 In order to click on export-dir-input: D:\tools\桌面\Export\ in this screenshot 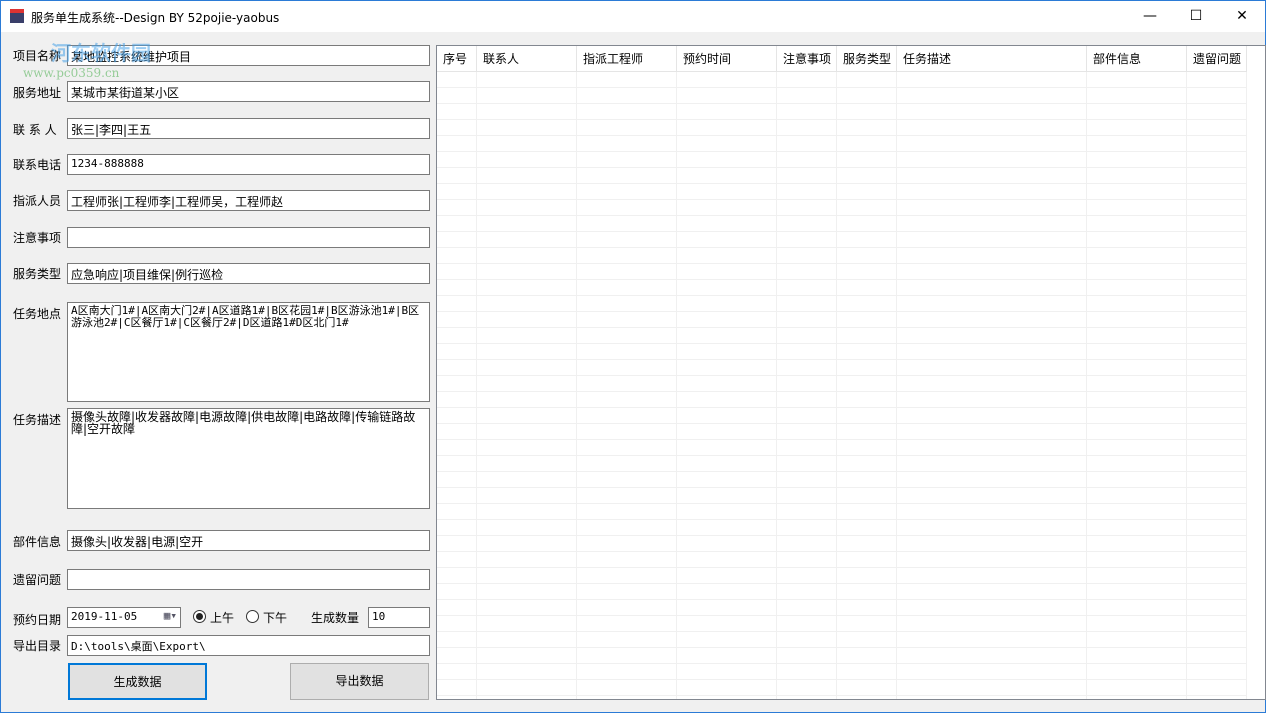, I will do `click(248, 645)`.